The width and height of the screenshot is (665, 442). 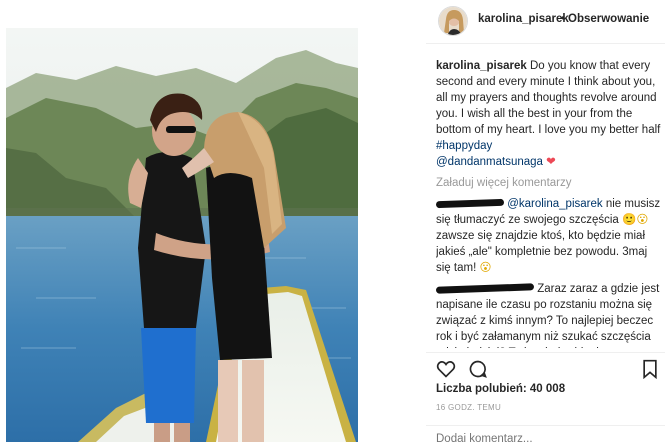 What do you see at coordinates (554, 204) in the screenshot?
I see `comment-mention-link: @karolina_pisarek` at bounding box center [554, 204].